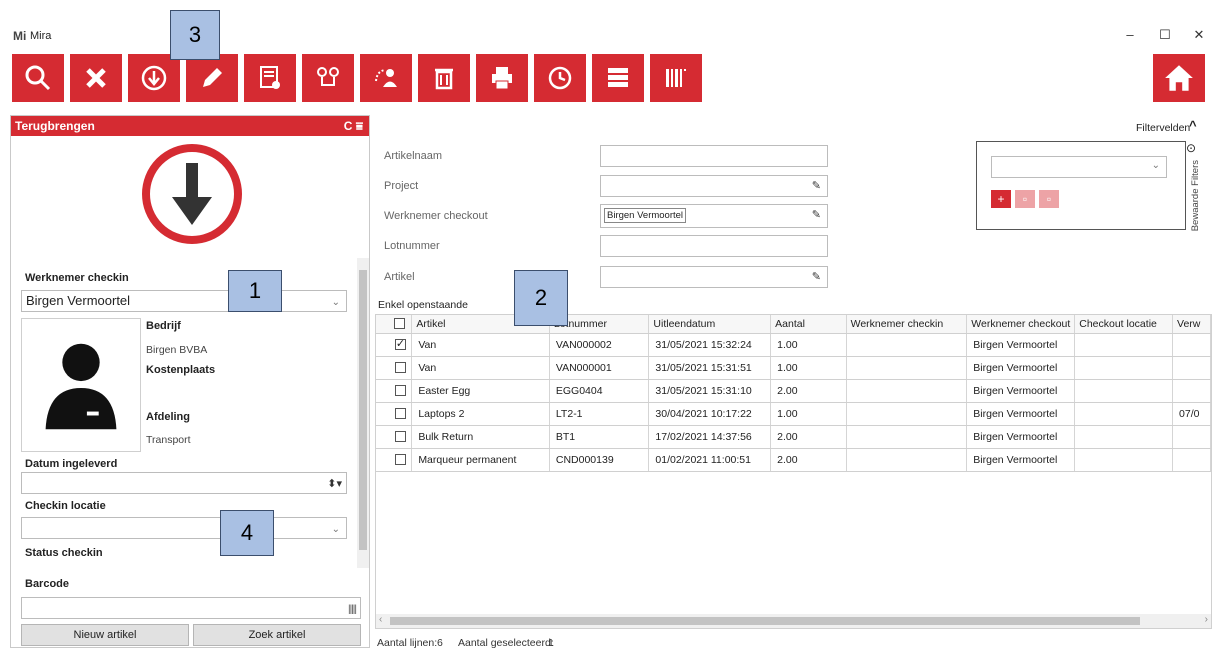 The image size is (1212, 649). Describe the element at coordinates (710, 414) in the screenshot. I see `table-cell: 30/04/2021 10:17:22` at that location.